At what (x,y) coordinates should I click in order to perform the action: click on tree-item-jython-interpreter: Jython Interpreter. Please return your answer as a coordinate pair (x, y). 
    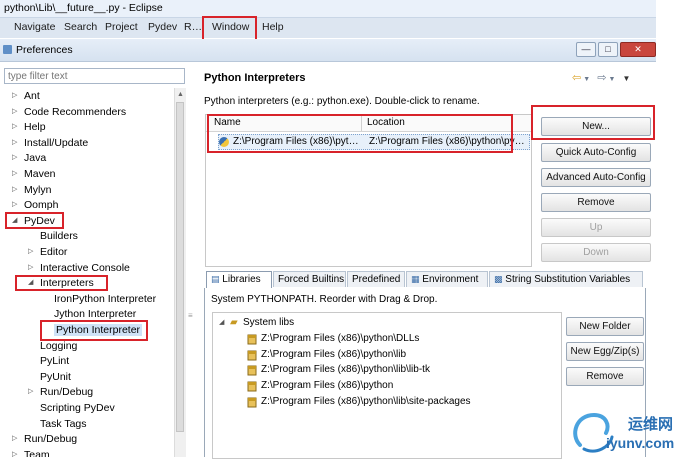
    Looking at the image, I should click on (86, 314).